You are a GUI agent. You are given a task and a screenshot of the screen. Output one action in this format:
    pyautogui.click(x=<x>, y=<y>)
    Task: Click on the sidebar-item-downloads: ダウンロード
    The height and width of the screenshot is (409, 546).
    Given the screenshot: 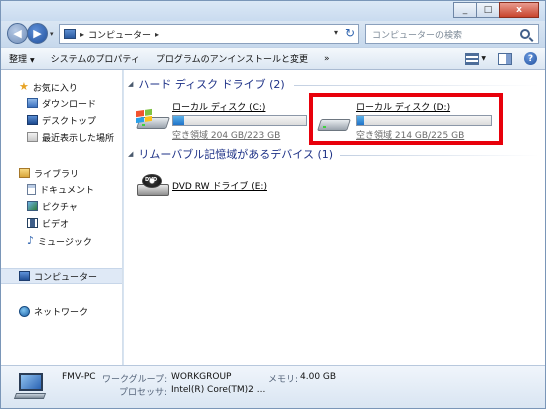 What is the action you would take?
    pyautogui.click(x=61, y=103)
    